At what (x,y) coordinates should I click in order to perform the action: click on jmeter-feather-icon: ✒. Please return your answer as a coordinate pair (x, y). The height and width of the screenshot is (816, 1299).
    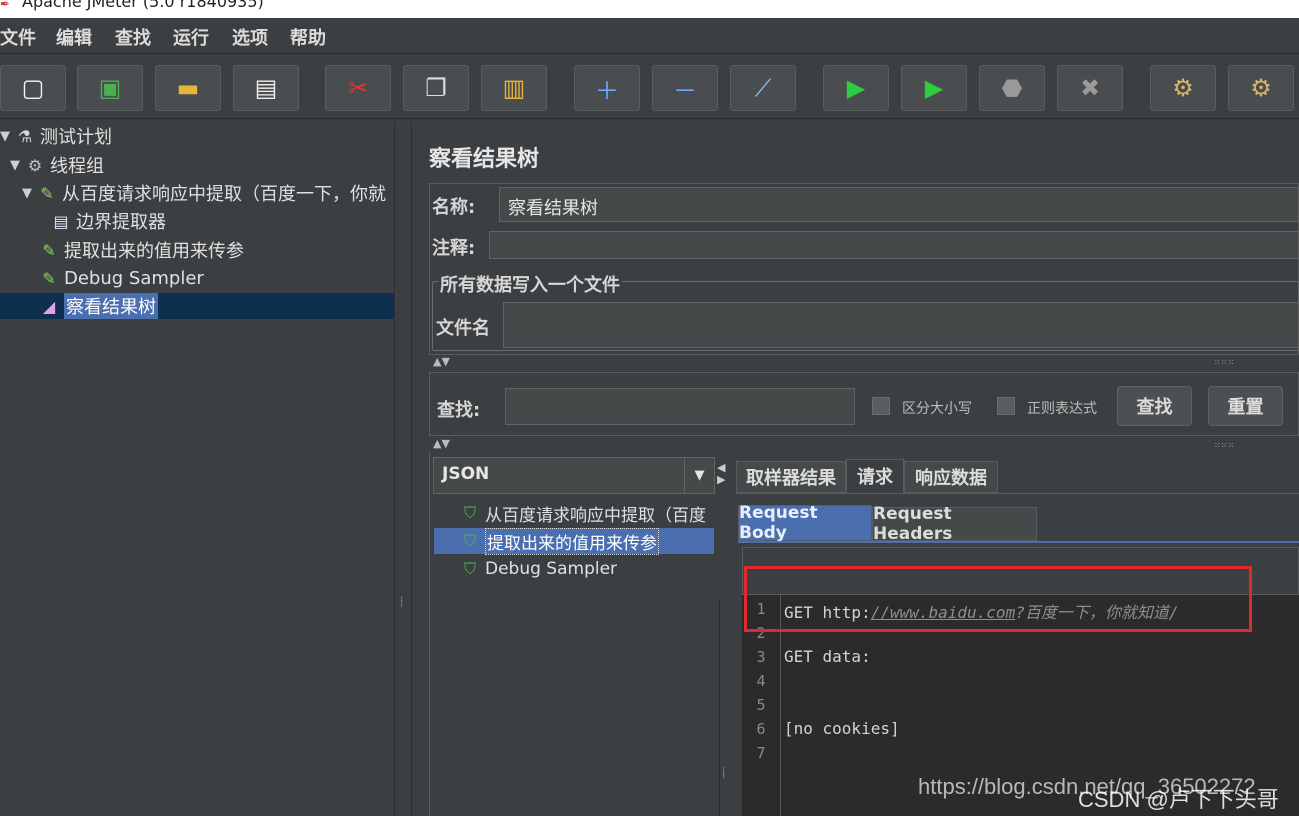
    Looking at the image, I should click on (5, 5).